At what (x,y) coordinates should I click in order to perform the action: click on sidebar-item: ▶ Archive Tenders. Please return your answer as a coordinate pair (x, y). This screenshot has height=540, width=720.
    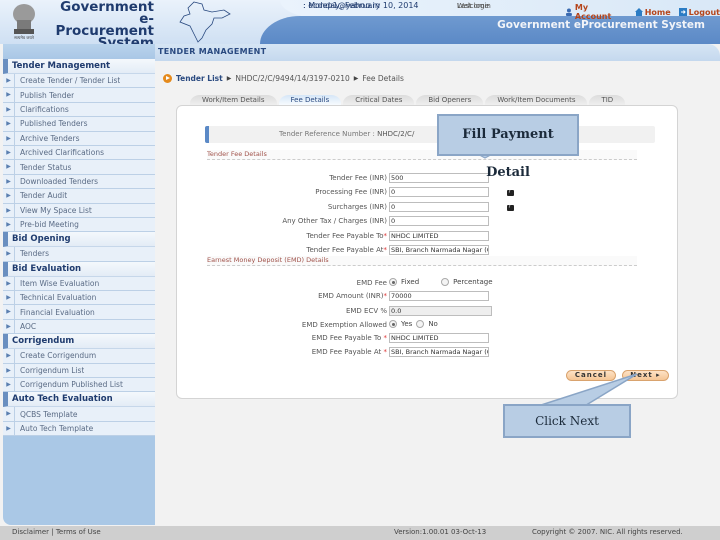
    Looking at the image, I should click on (79, 138).